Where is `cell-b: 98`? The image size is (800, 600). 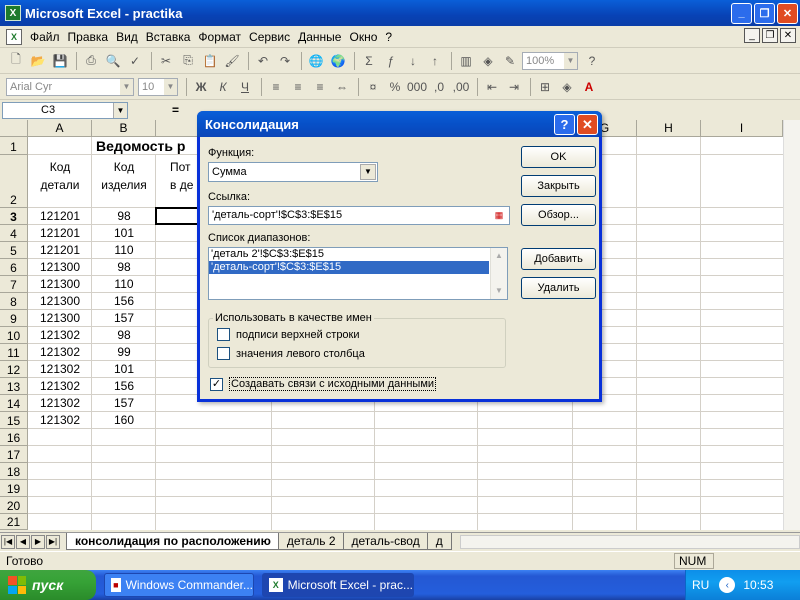 cell-b: 98 is located at coordinates (124, 216).